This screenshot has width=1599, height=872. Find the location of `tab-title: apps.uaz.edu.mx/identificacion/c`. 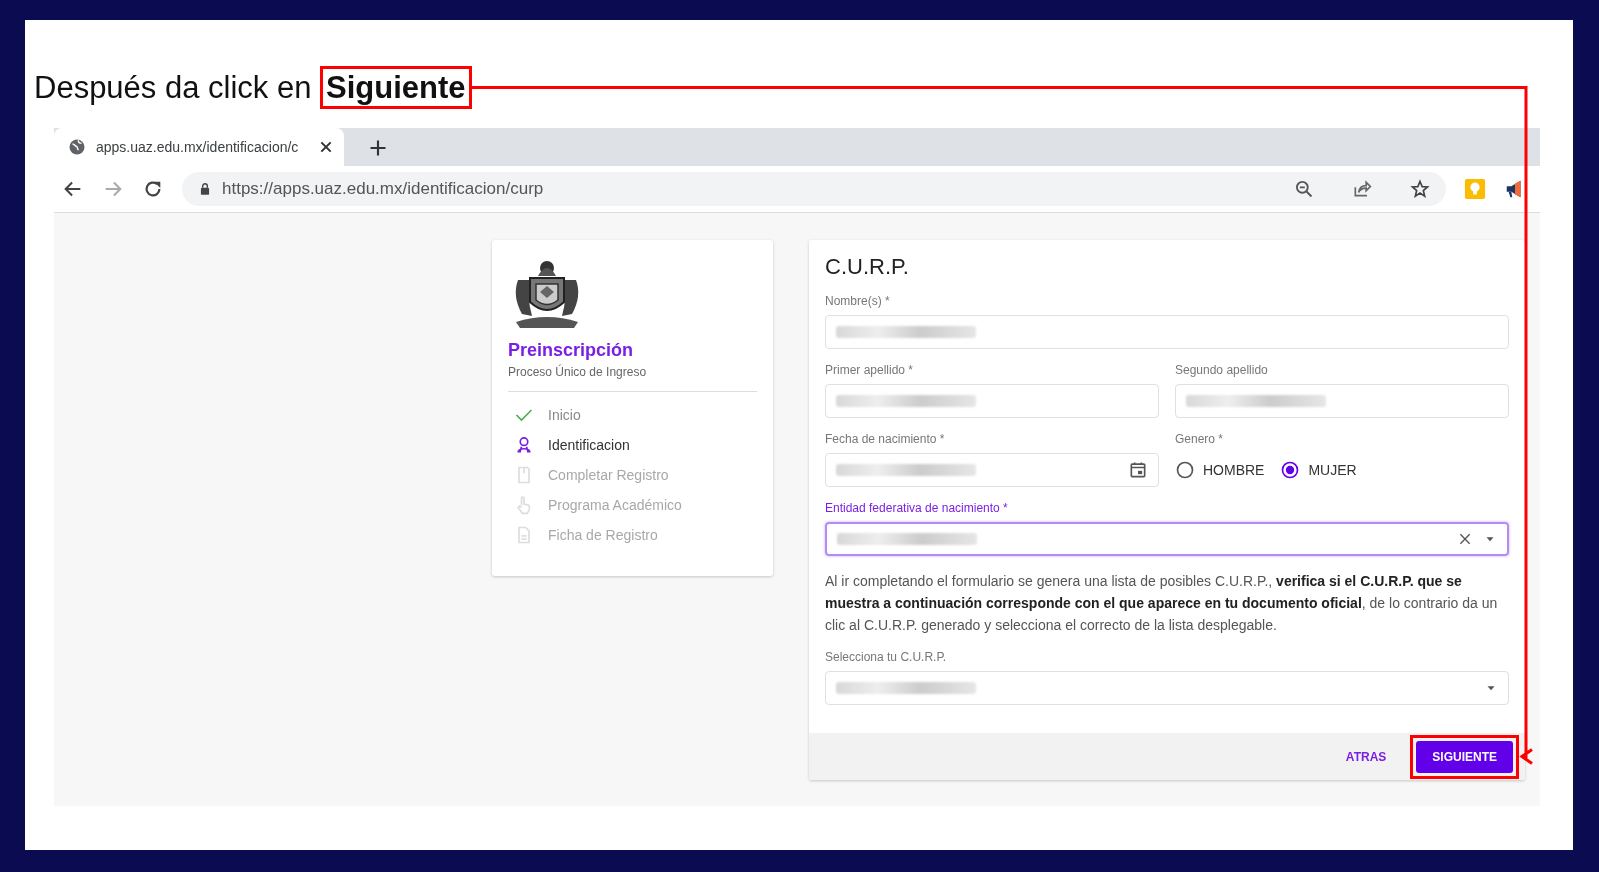

tab-title: apps.uaz.edu.mx/identificacion/c is located at coordinates (198, 147).